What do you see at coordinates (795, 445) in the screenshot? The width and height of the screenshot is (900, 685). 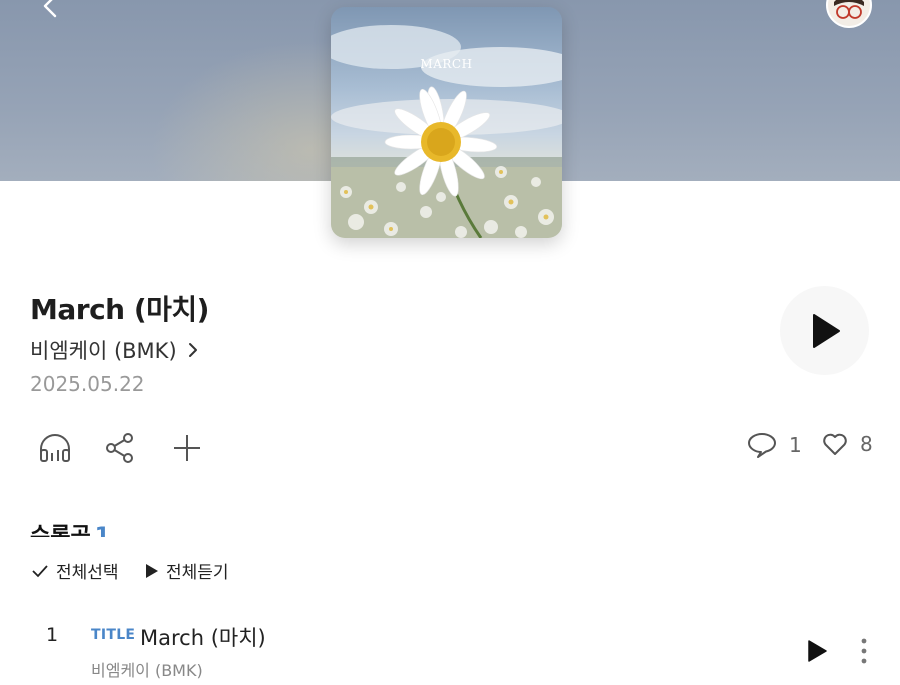 I see `comments-count: 1` at bounding box center [795, 445].